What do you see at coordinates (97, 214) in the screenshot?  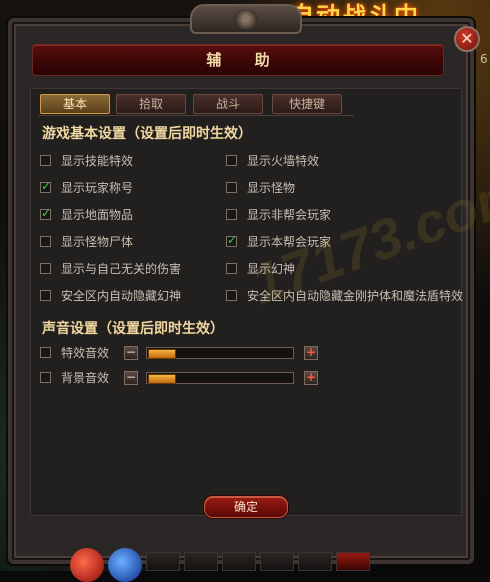 I see `option-label: 显示地面物品` at bounding box center [97, 214].